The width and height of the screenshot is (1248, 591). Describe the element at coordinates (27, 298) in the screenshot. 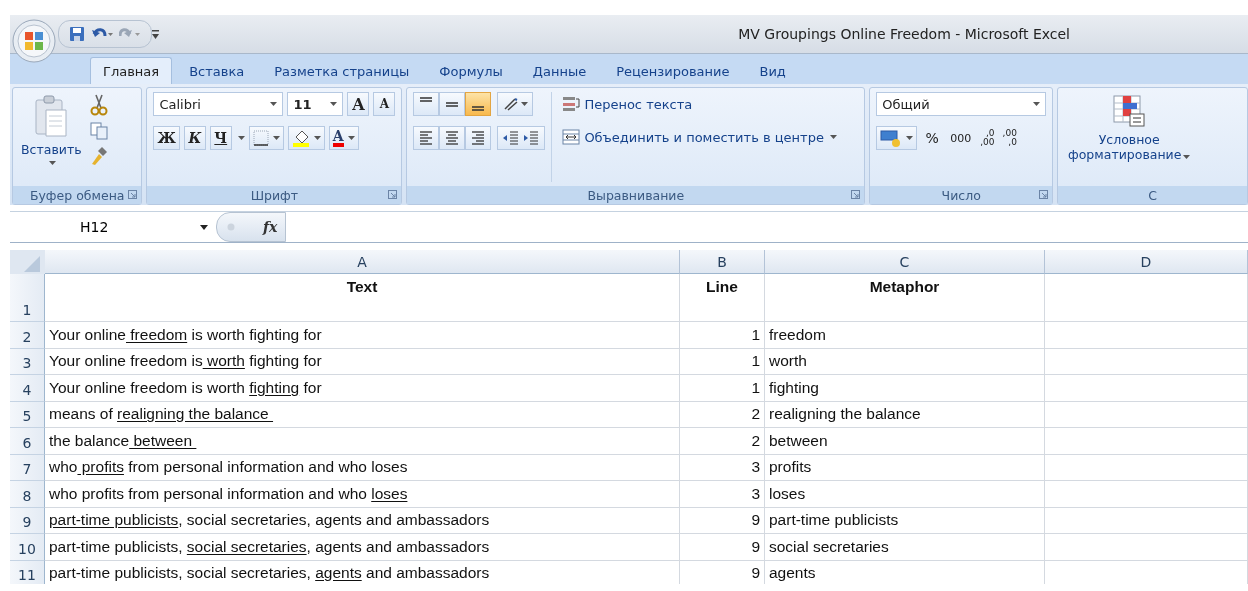

I see `row-header: 1` at that location.